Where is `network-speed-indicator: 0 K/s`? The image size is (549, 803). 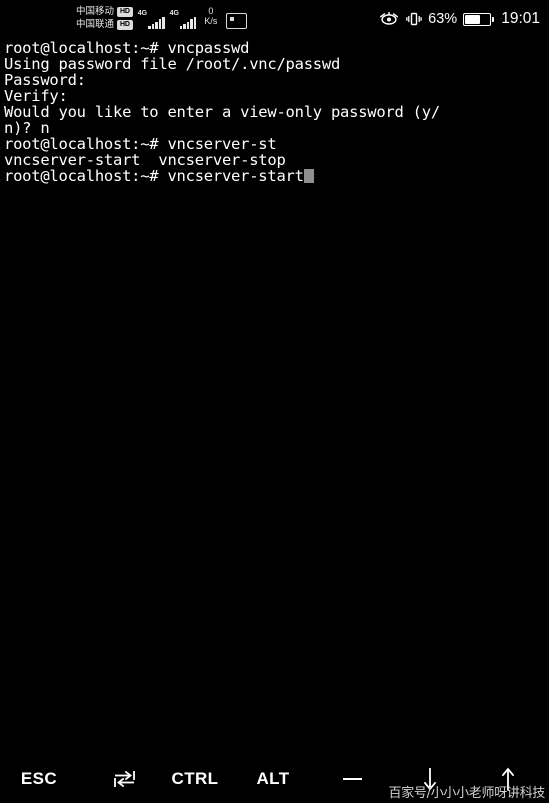 network-speed-indicator: 0 K/s is located at coordinates (210, 14).